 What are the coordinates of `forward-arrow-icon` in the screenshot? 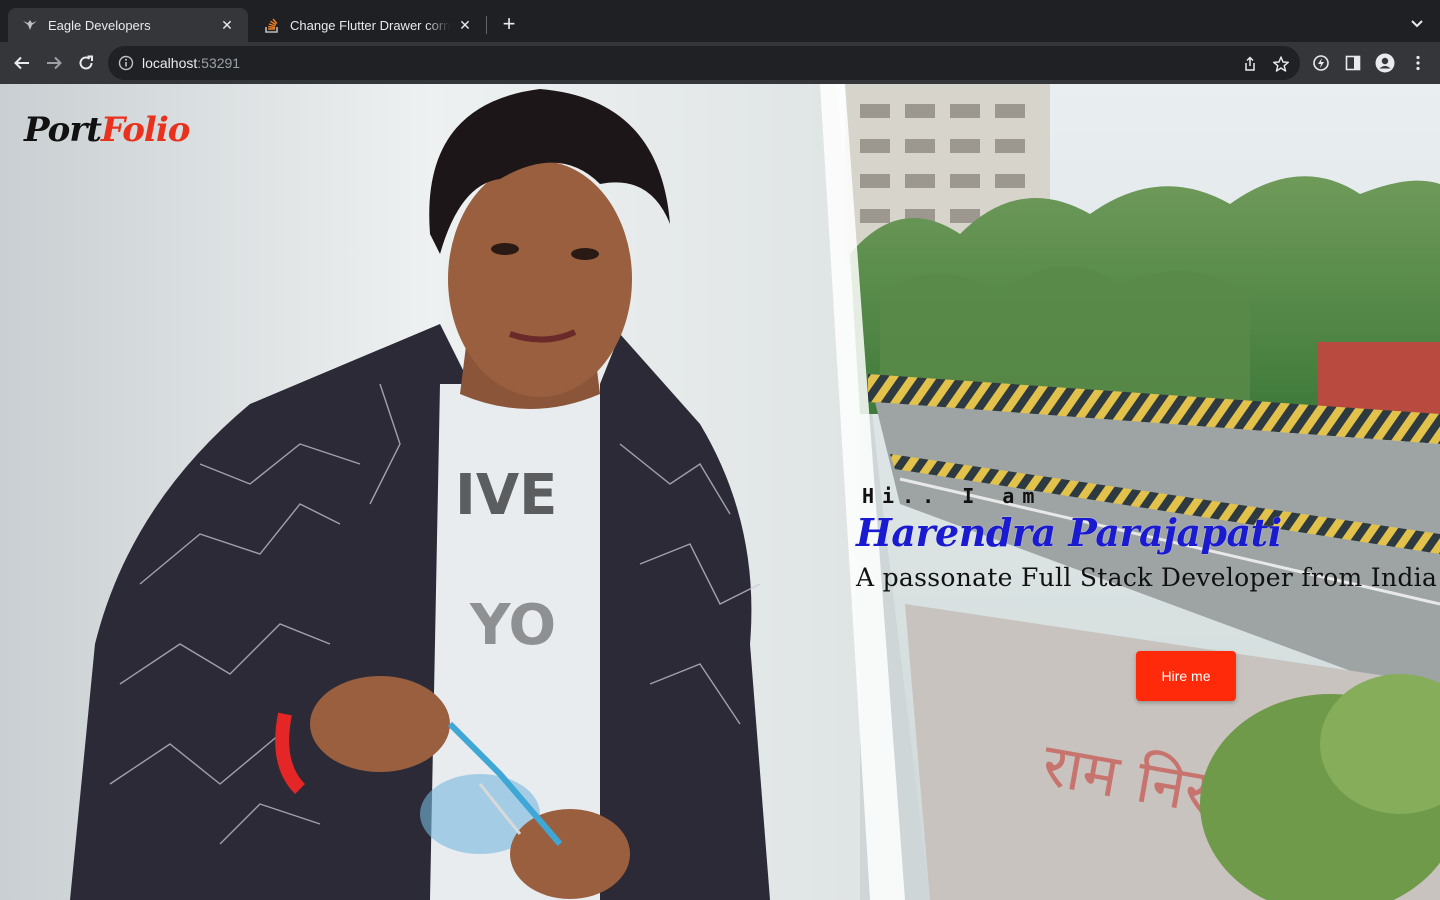 It's located at (54, 63).